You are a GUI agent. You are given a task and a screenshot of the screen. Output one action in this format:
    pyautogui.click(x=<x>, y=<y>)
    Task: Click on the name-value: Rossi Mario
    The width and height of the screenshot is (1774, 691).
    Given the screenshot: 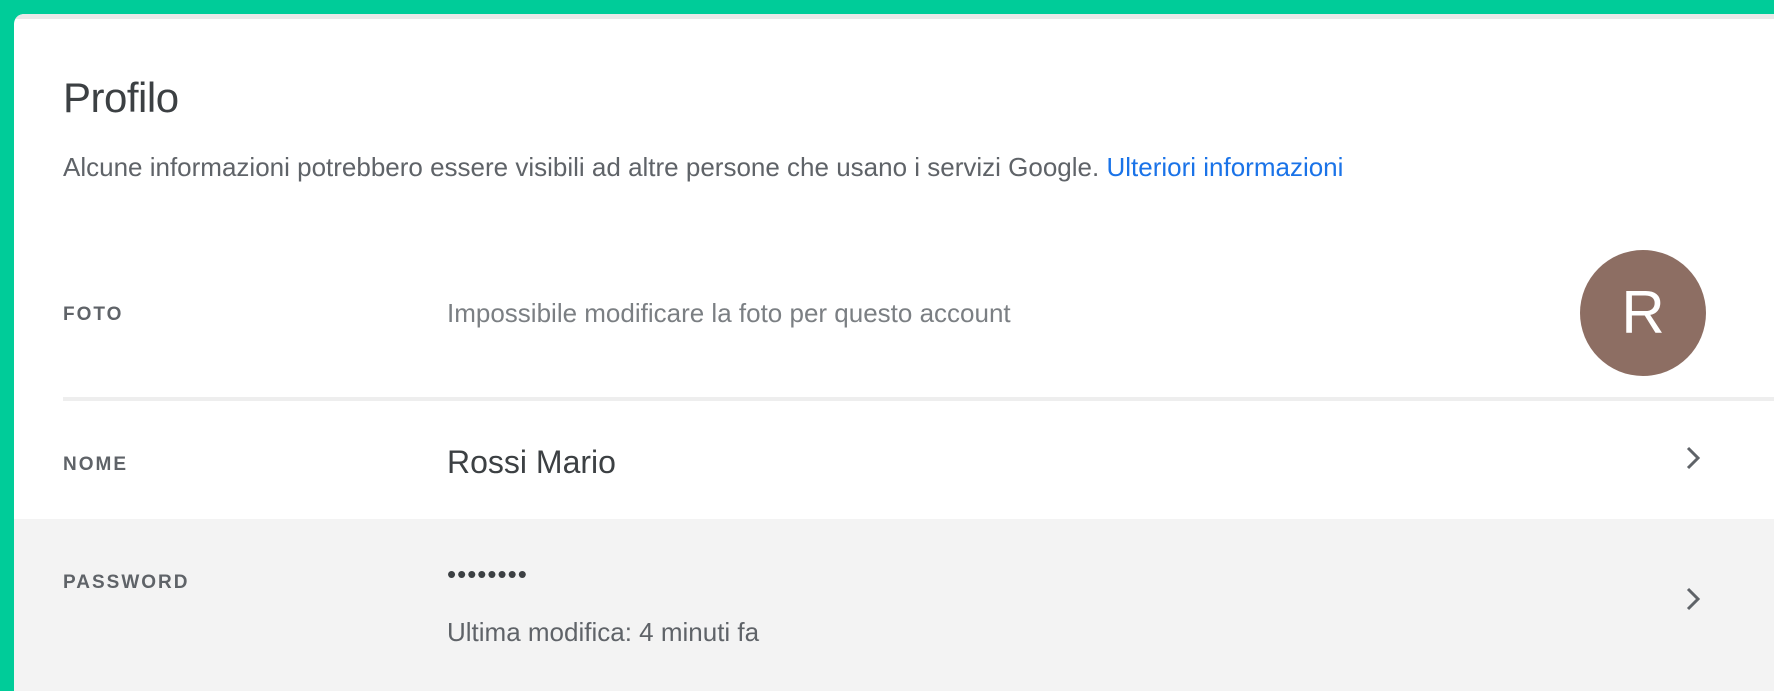 What is the action you would take?
    pyautogui.click(x=531, y=462)
    